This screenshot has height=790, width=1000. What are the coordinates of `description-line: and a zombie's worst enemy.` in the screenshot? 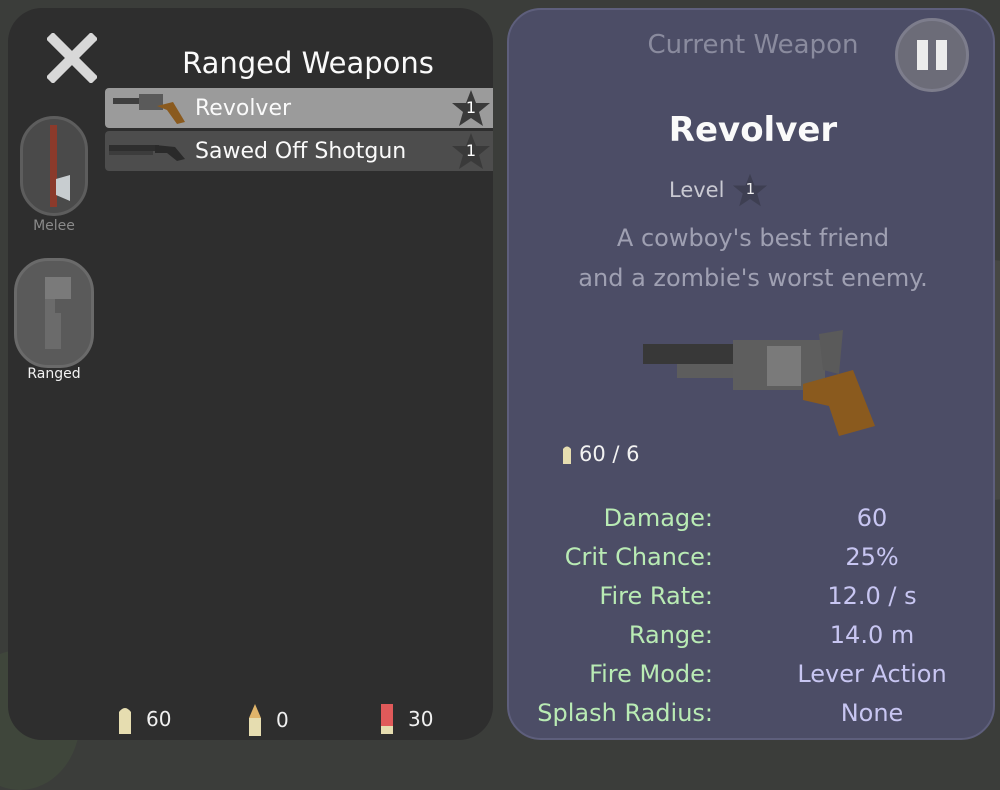 It's located at (753, 278).